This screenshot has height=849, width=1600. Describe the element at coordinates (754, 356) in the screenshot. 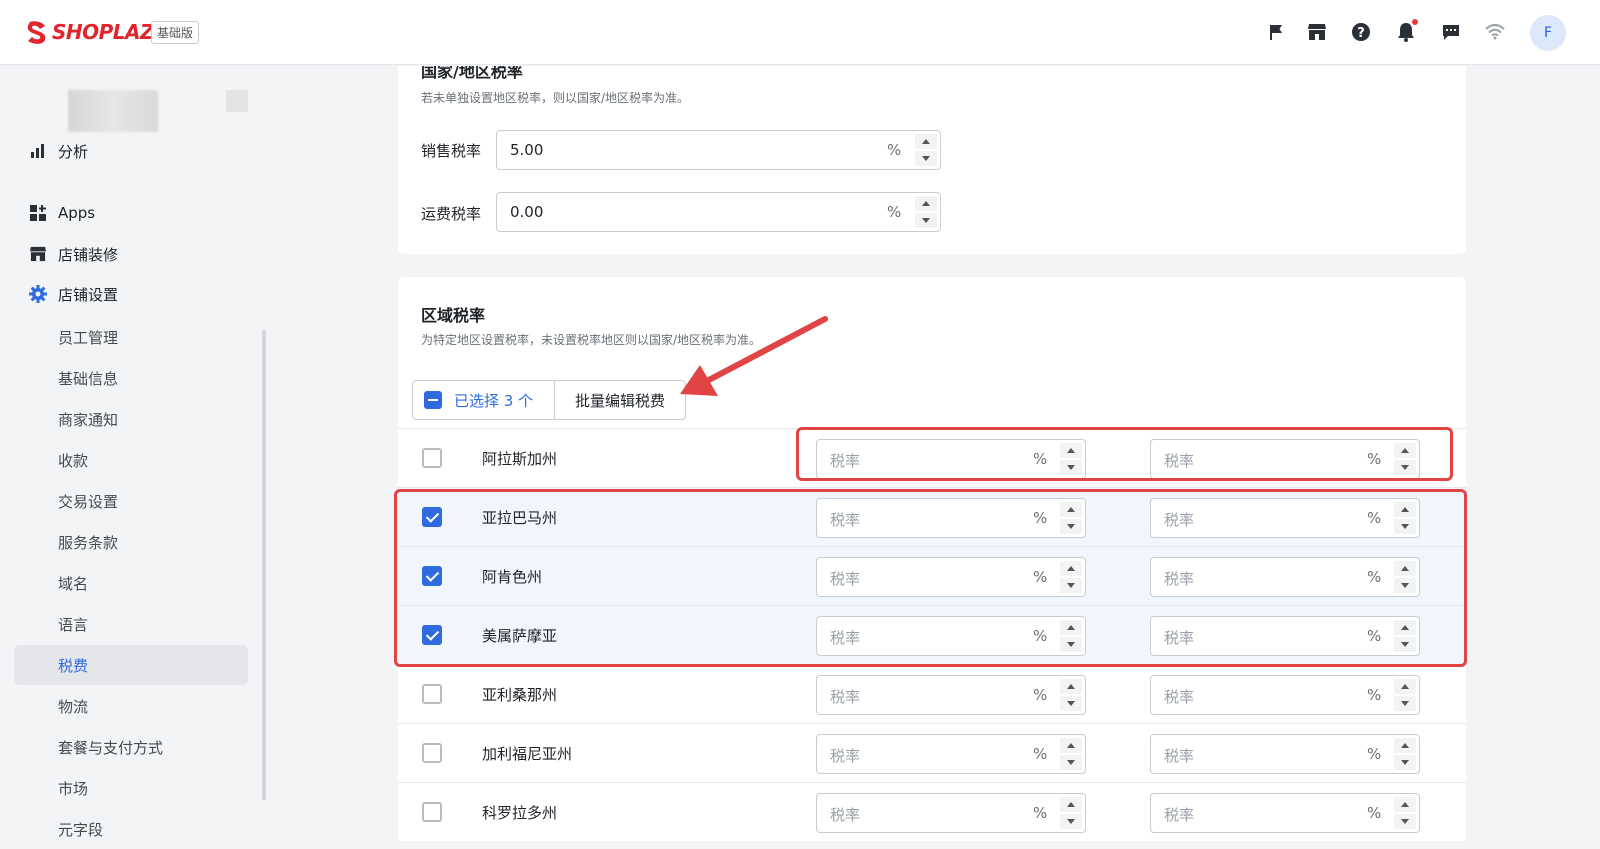

I see `annotation-arrow-icon` at that location.